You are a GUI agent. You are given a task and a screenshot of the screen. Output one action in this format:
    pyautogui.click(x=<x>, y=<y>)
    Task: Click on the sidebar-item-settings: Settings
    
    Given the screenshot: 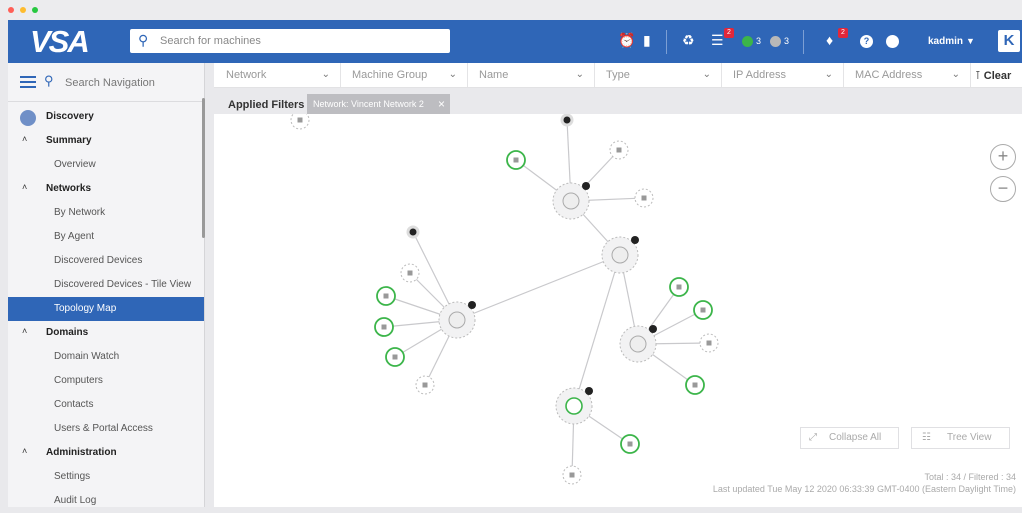 What is the action you would take?
    pyautogui.click(x=106, y=477)
    